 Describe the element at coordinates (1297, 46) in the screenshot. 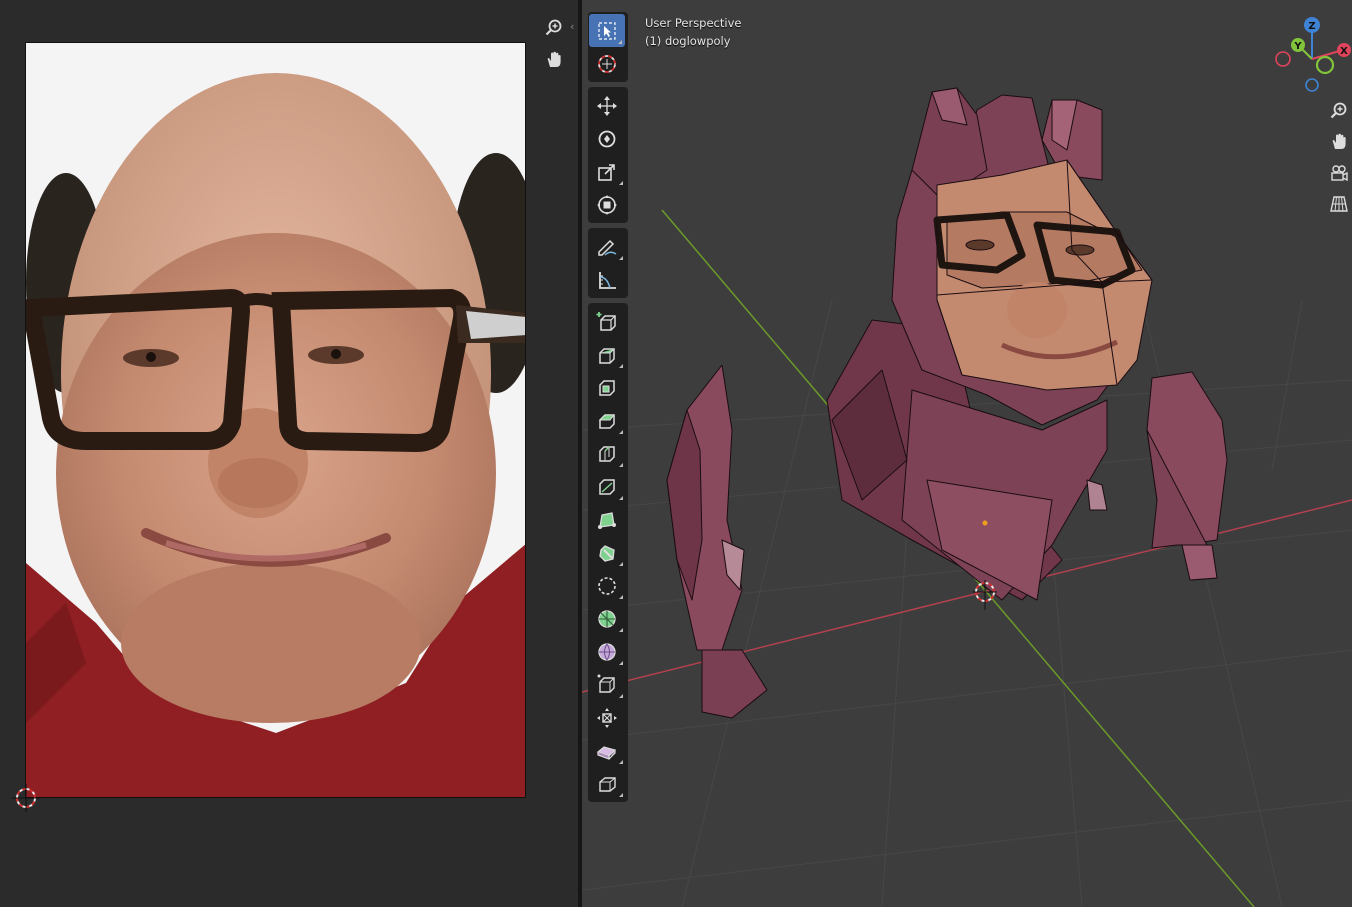

I see `gizmo-y-label: Y` at that location.